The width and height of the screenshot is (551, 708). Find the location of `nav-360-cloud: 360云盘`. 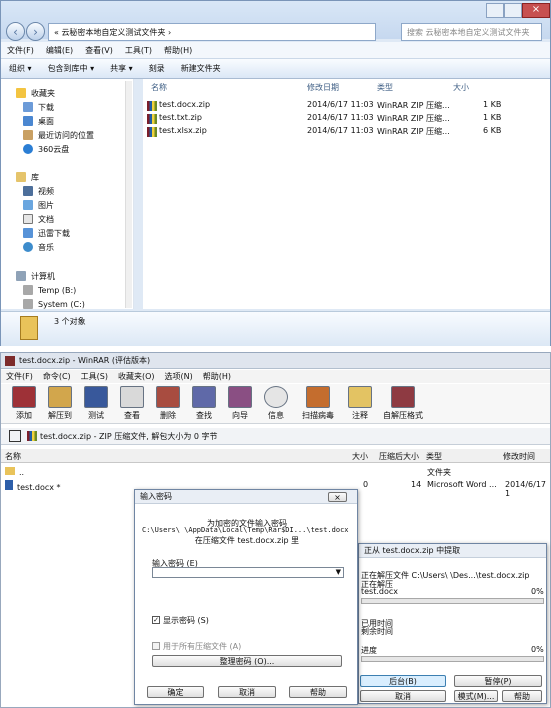

nav-360-cloud: 360云盘 is located at coordinates (46, 149).